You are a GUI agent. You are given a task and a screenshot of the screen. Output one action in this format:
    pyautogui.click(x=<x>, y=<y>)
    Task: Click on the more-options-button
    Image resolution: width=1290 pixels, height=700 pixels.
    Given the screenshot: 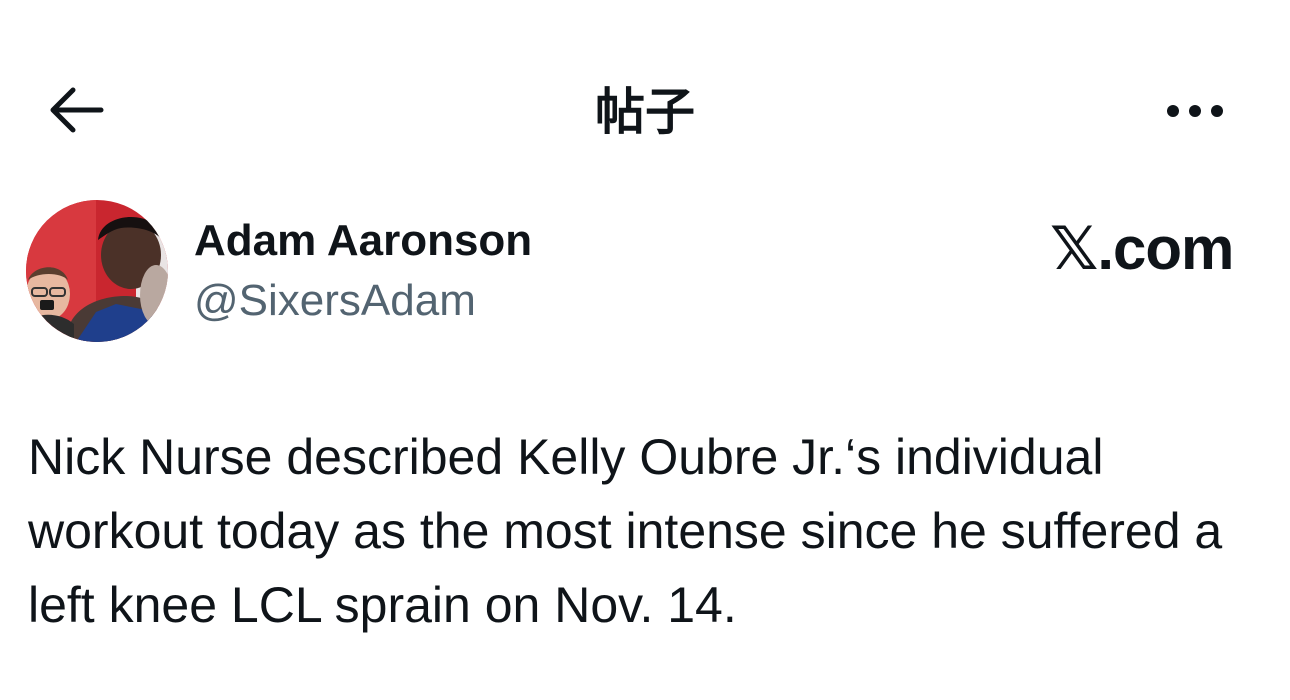 What is the action you would take?
    pyautogui.click(x=1195, y=111)
    